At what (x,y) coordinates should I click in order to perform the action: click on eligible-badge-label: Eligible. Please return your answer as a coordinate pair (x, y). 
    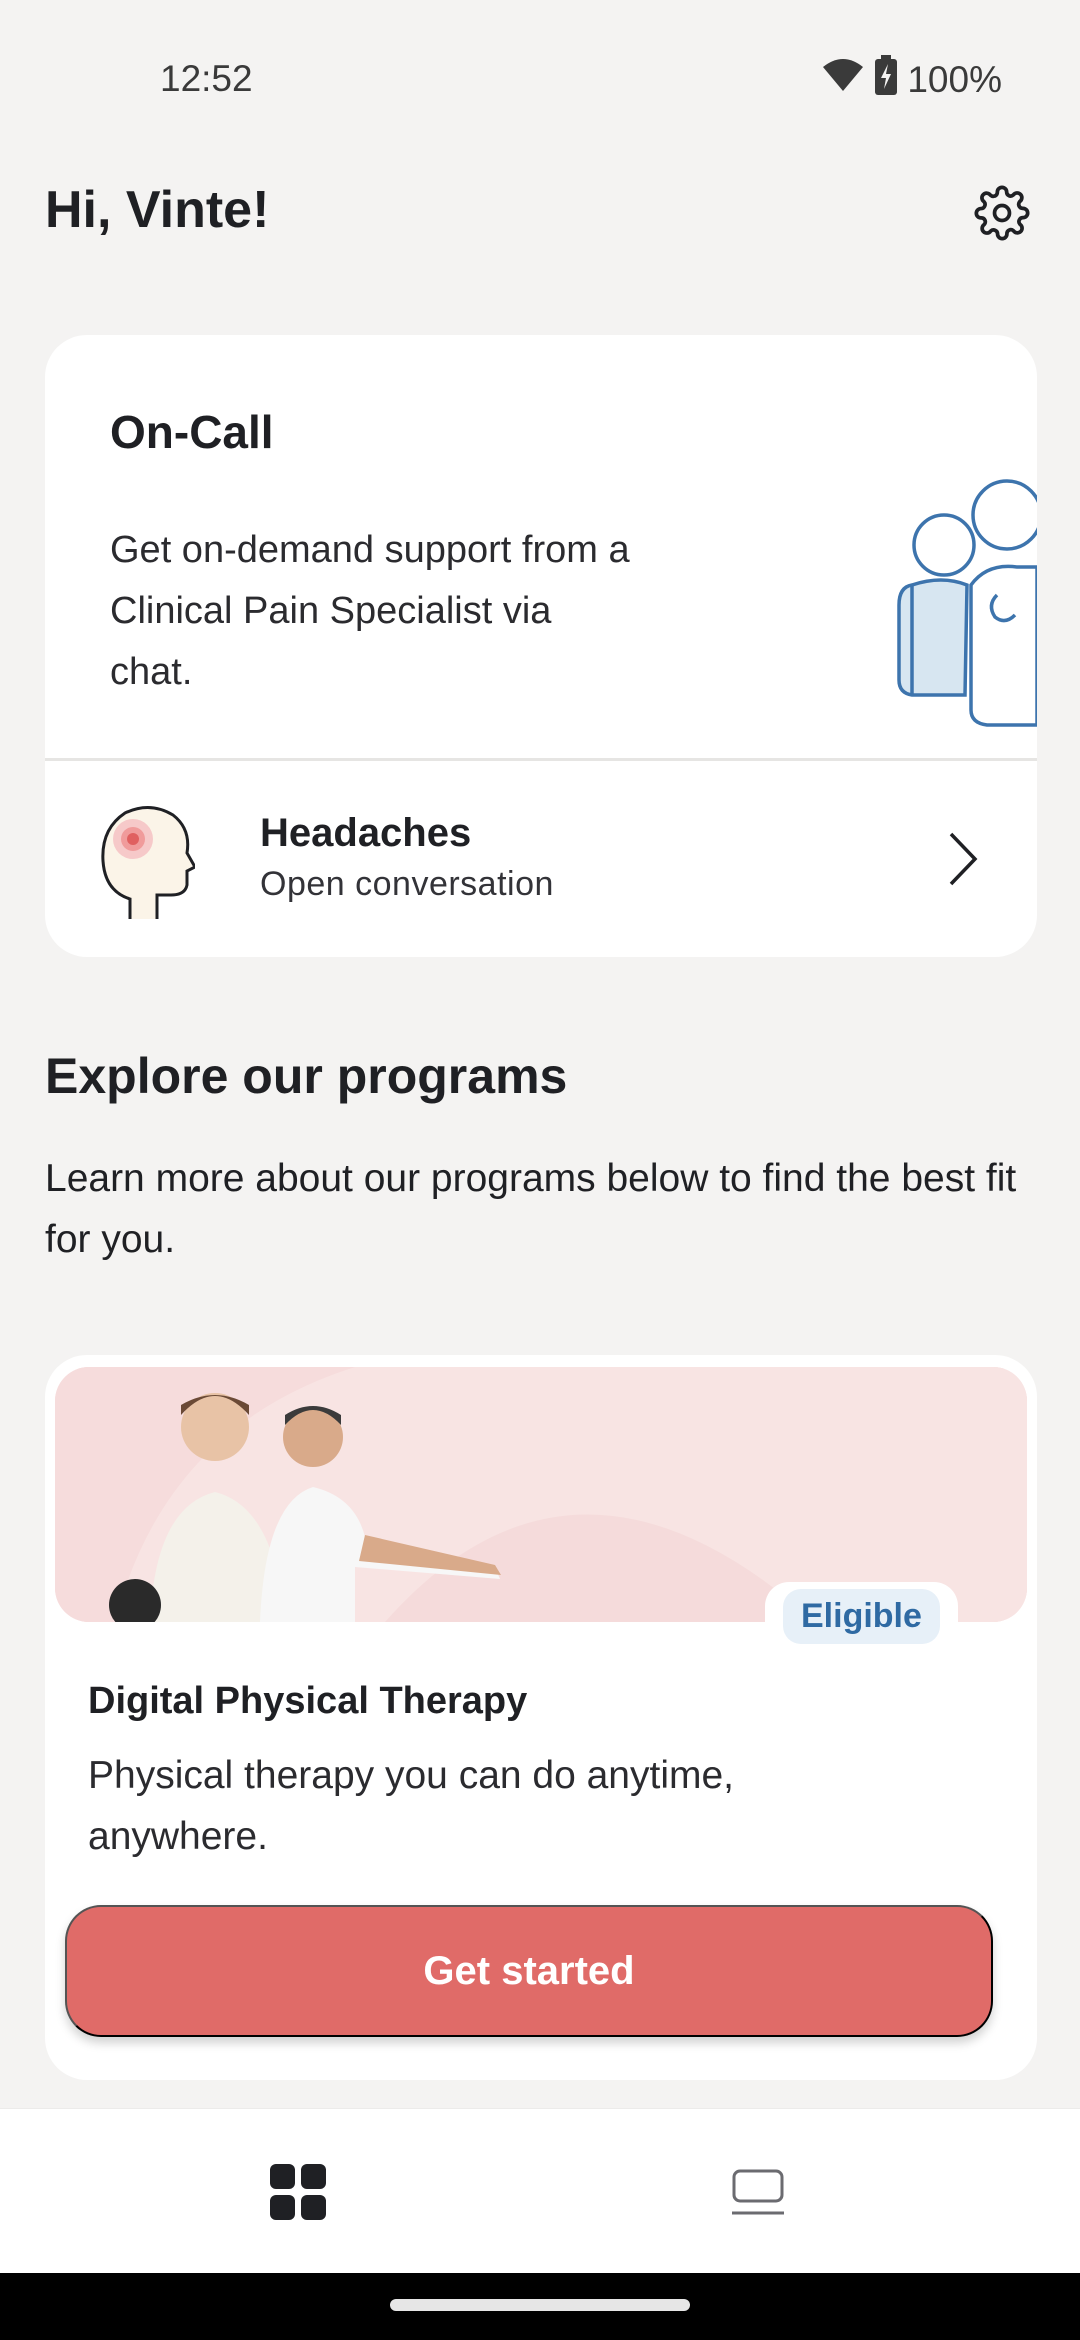
    Looking at the image, I should click on (861, 1616).